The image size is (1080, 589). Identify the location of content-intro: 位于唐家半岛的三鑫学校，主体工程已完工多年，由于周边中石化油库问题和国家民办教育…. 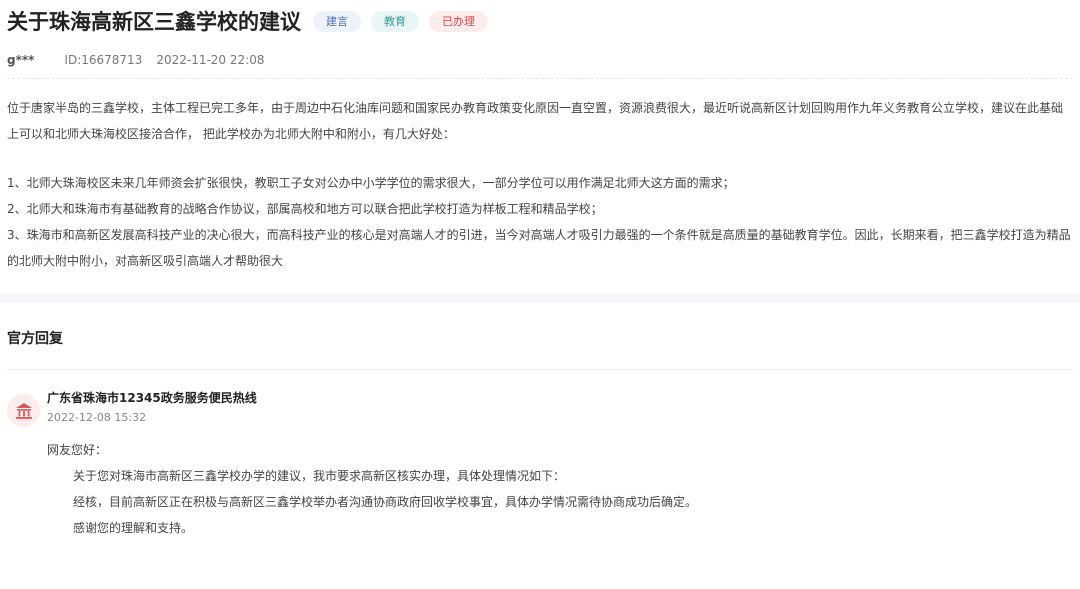
(535, 121).